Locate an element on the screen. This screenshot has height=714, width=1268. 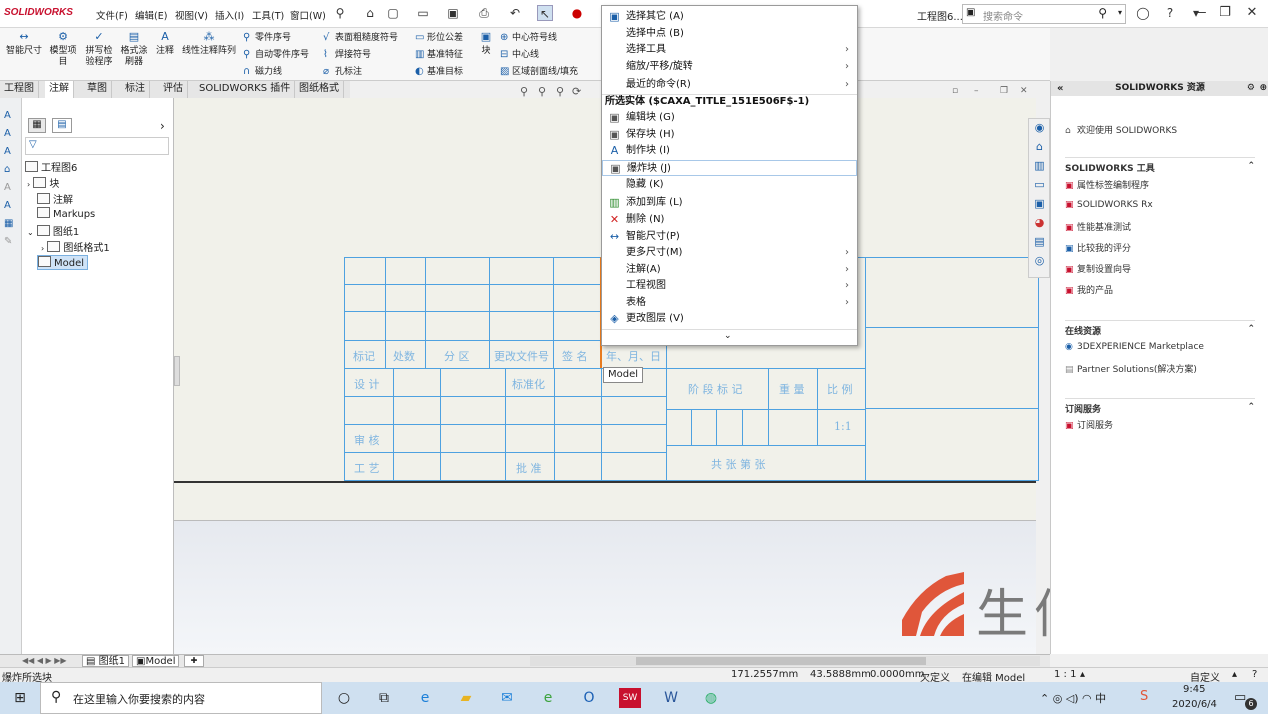
format-painter-button: ▤ 格式涂刷器 is located at coordinates (134, 49).